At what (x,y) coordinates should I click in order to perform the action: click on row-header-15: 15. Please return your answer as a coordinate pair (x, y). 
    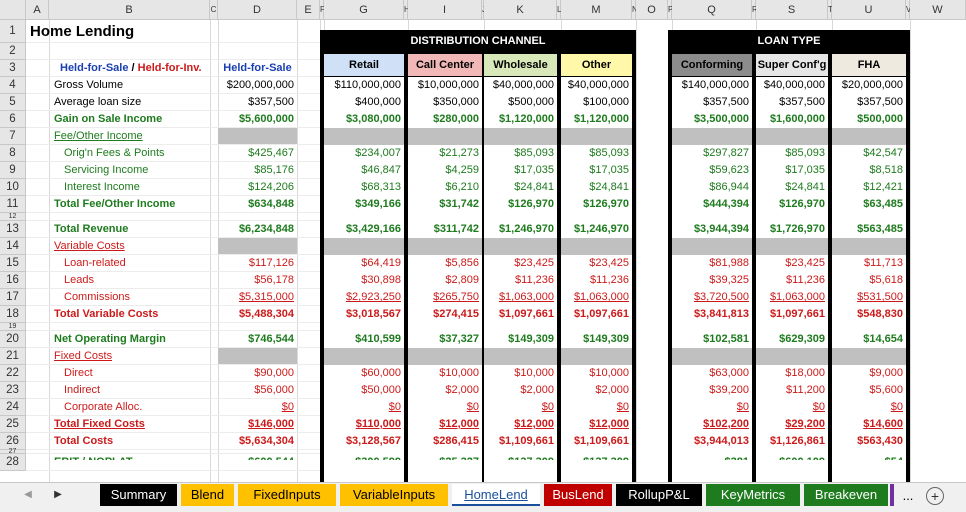
    Looking at the image, I should click on (13, 263).